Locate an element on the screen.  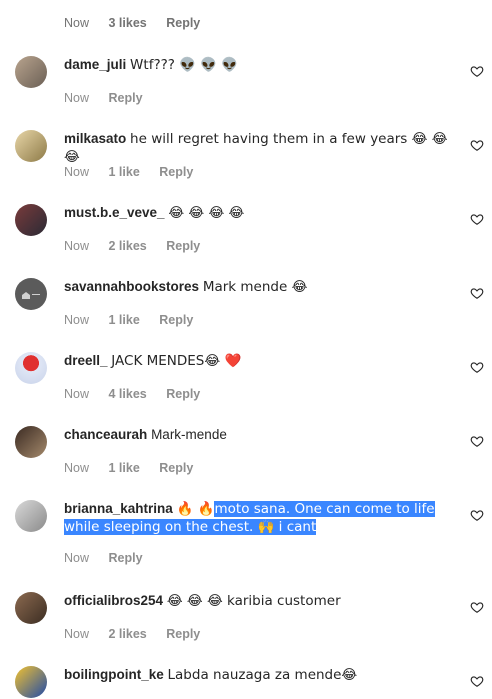
comment-username: must.b.e_veve_ is located at coordinates (114, 212).